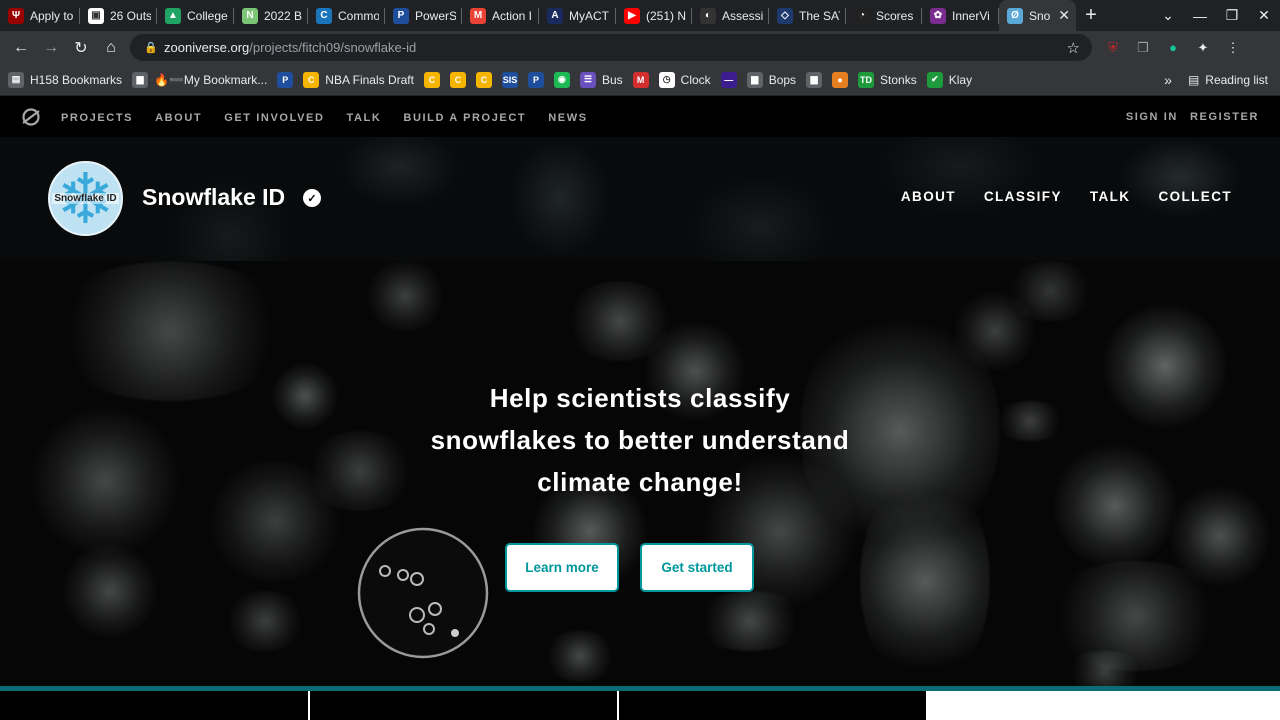 This screenshot has width=1280, height=720. What do you see at coordinates (195, 15) in the screenshot?
I see `browser-tab: ▲ College` at bounding box center [195, 15].